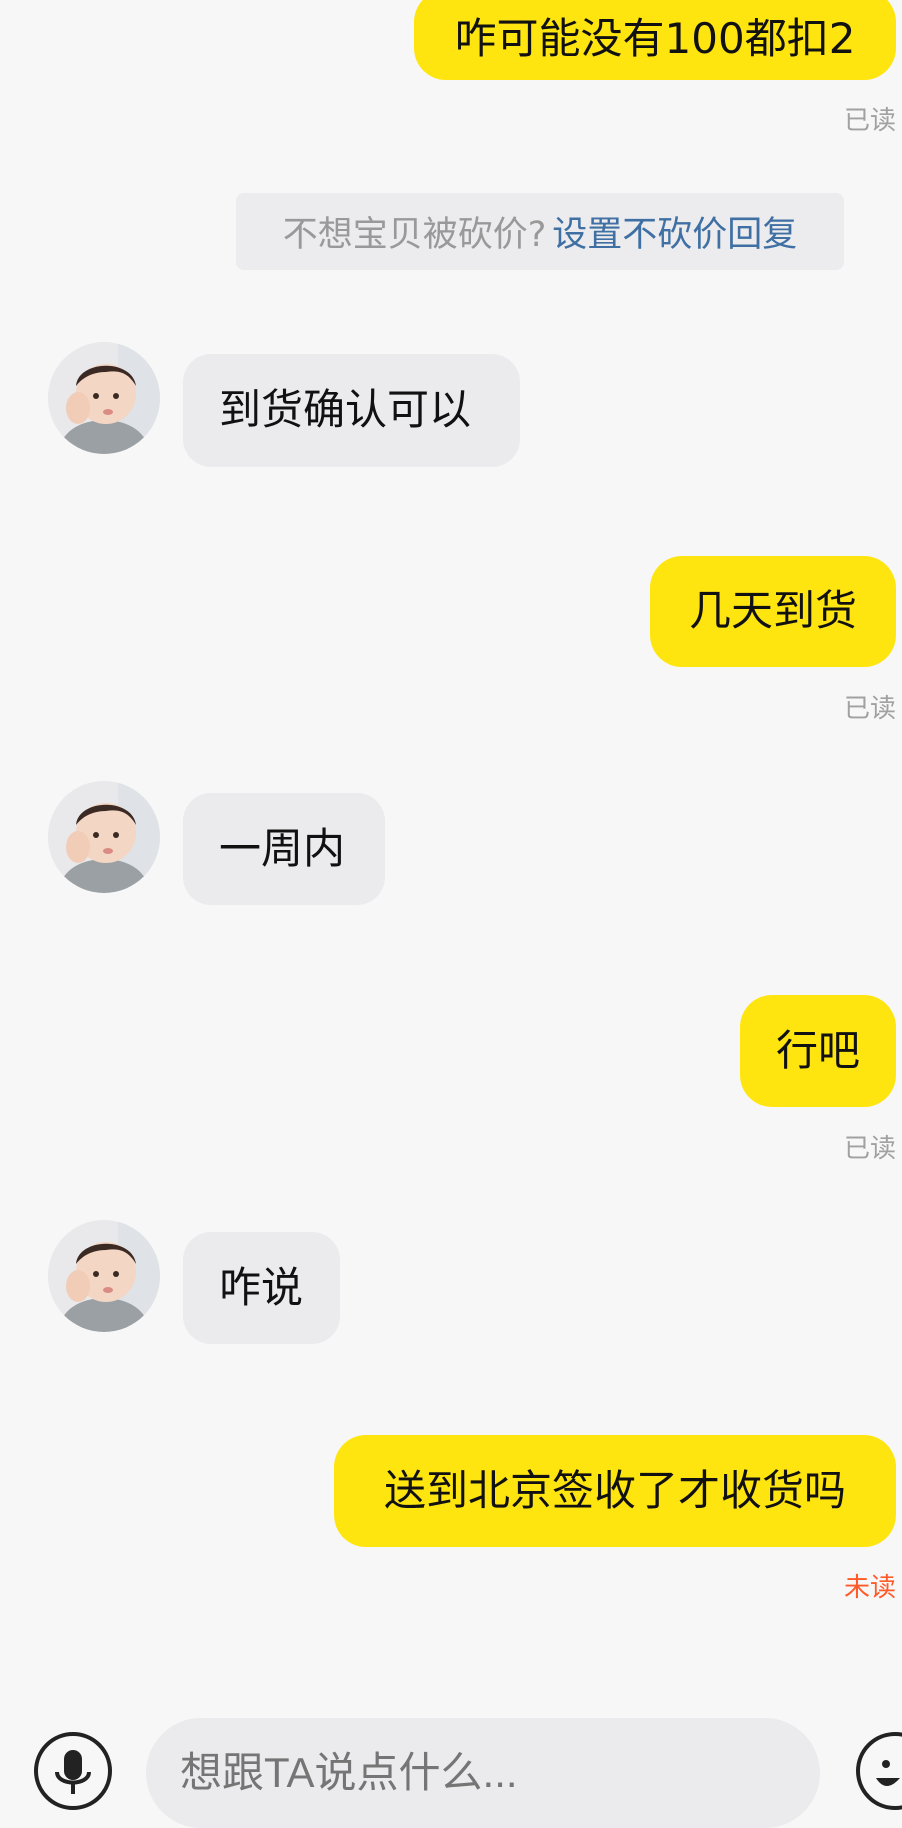 The width and height of the screenshot is (902, 1828). I want to click on message-input-bar, so click(451, 1766).